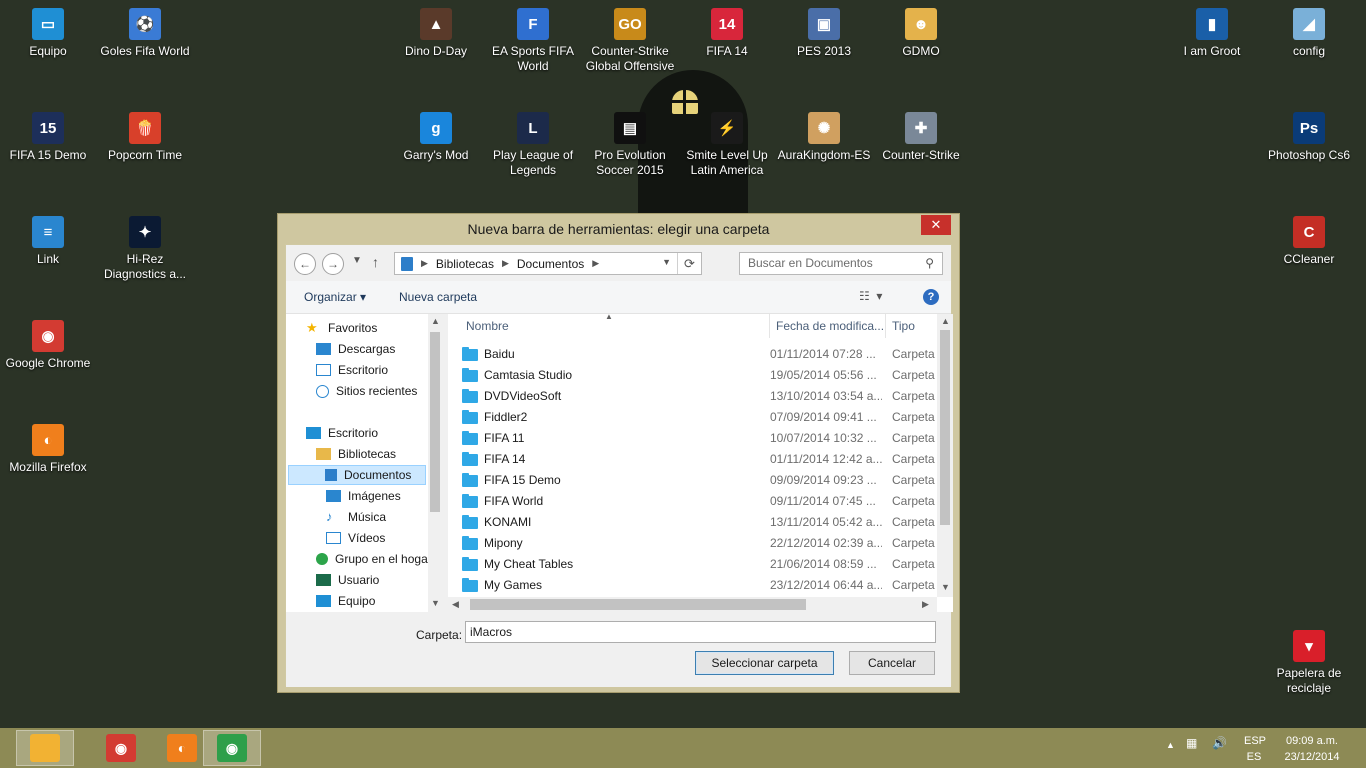  I want to click on refresh-icon: ⟳, so click(689, 263).